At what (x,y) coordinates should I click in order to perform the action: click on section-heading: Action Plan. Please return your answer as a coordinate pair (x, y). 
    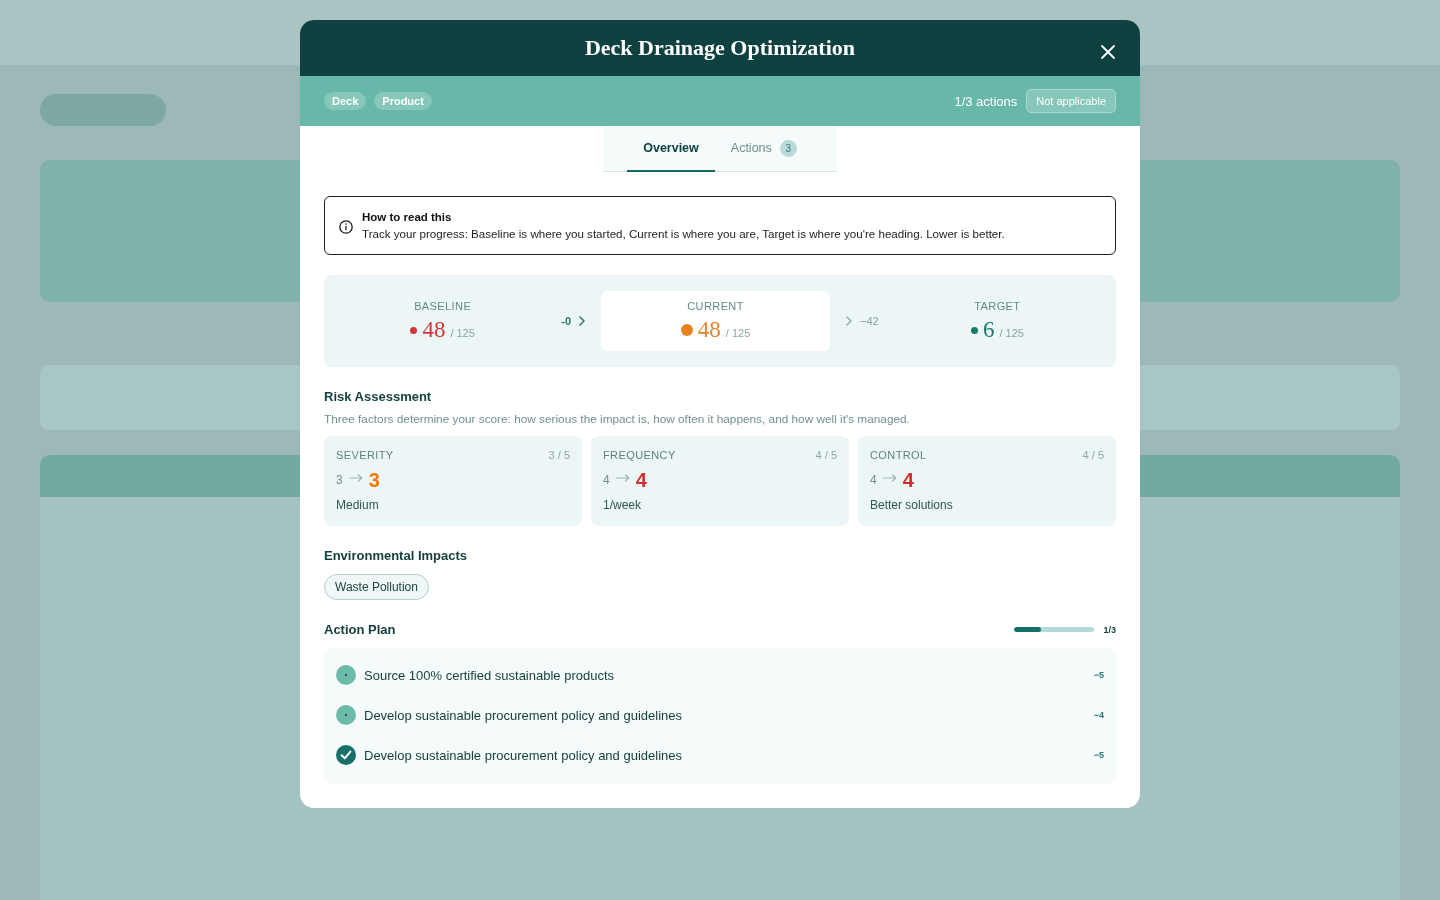
    Looking at the image, I should click on (360, 629).